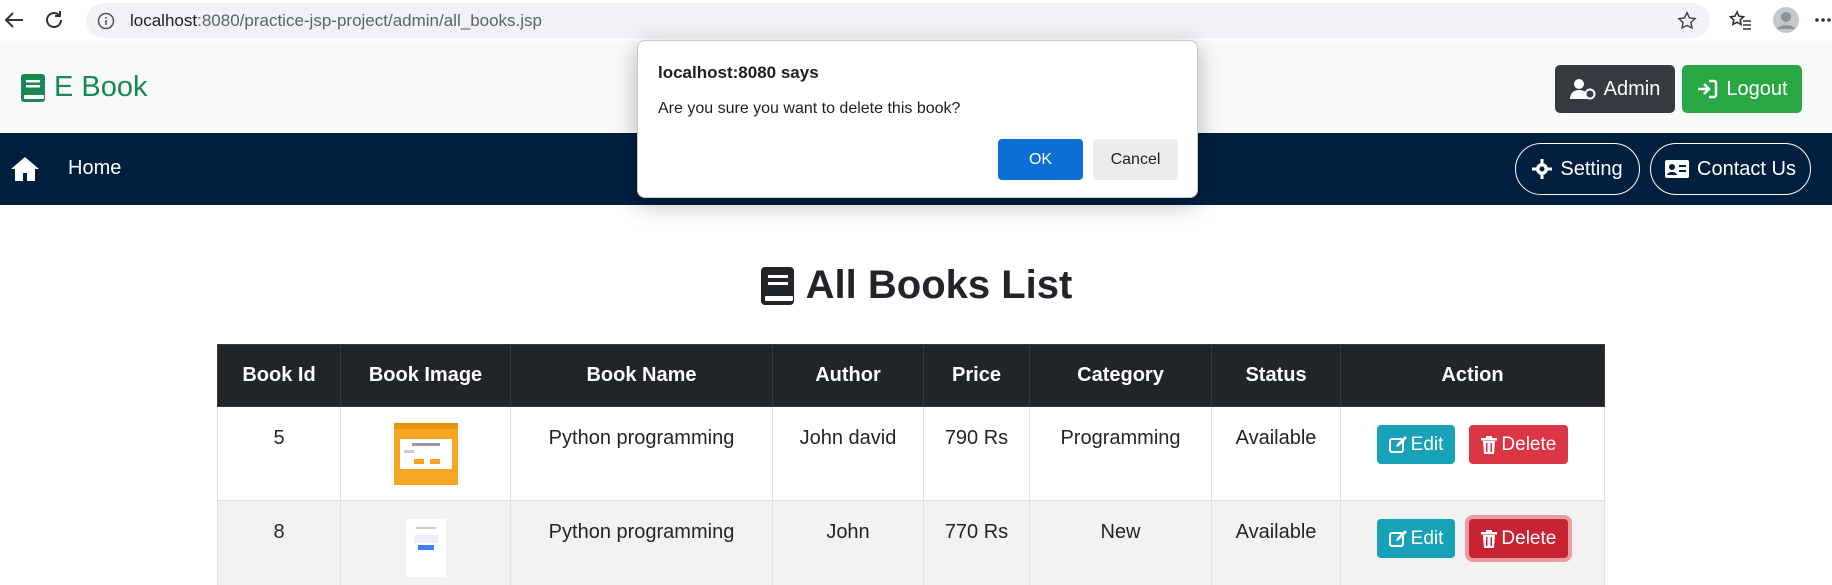  What do you see at coordinates (425, 375) in the screenshot?
I see `column-header: Book Image` at bounding box center [425, 375].